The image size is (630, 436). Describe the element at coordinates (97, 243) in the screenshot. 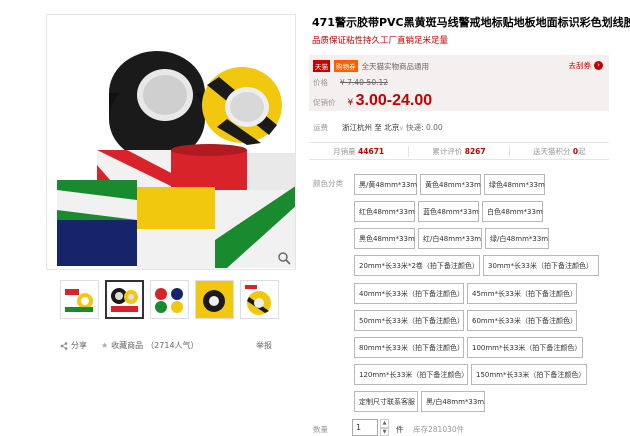

I see `tape-roll-blue` at that location.